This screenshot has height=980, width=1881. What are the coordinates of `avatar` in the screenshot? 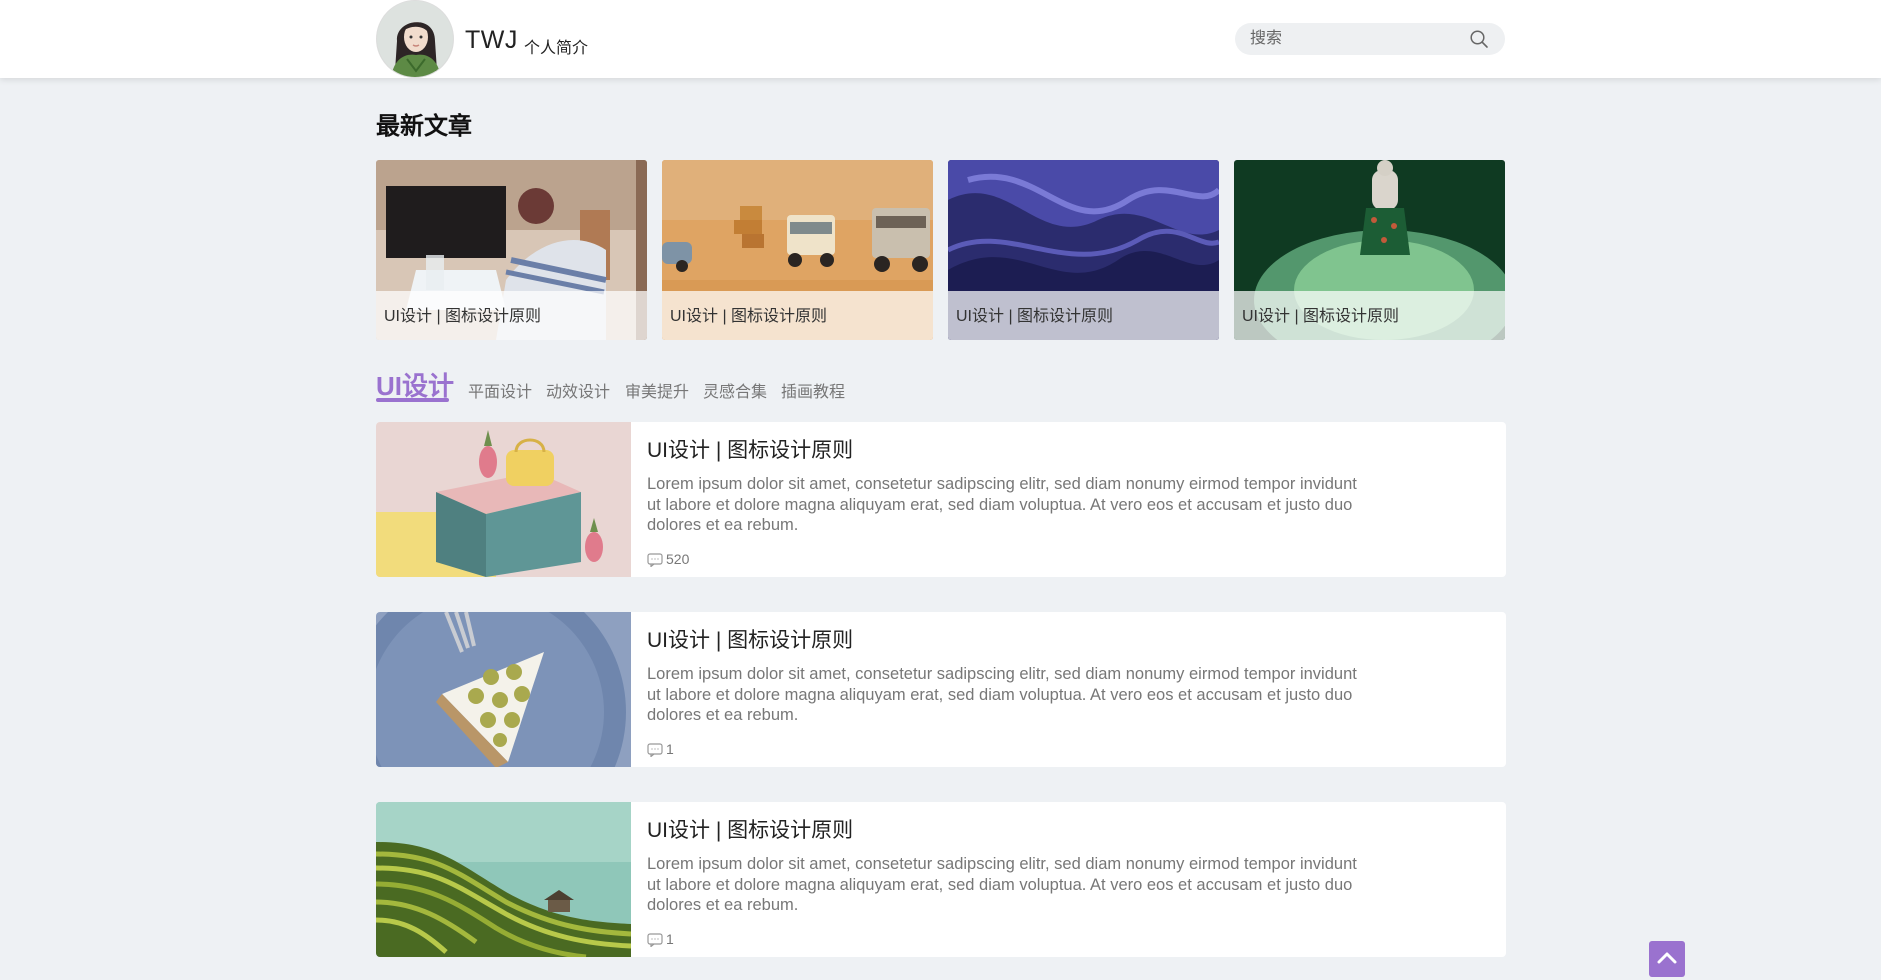 It's located at (415, 39).